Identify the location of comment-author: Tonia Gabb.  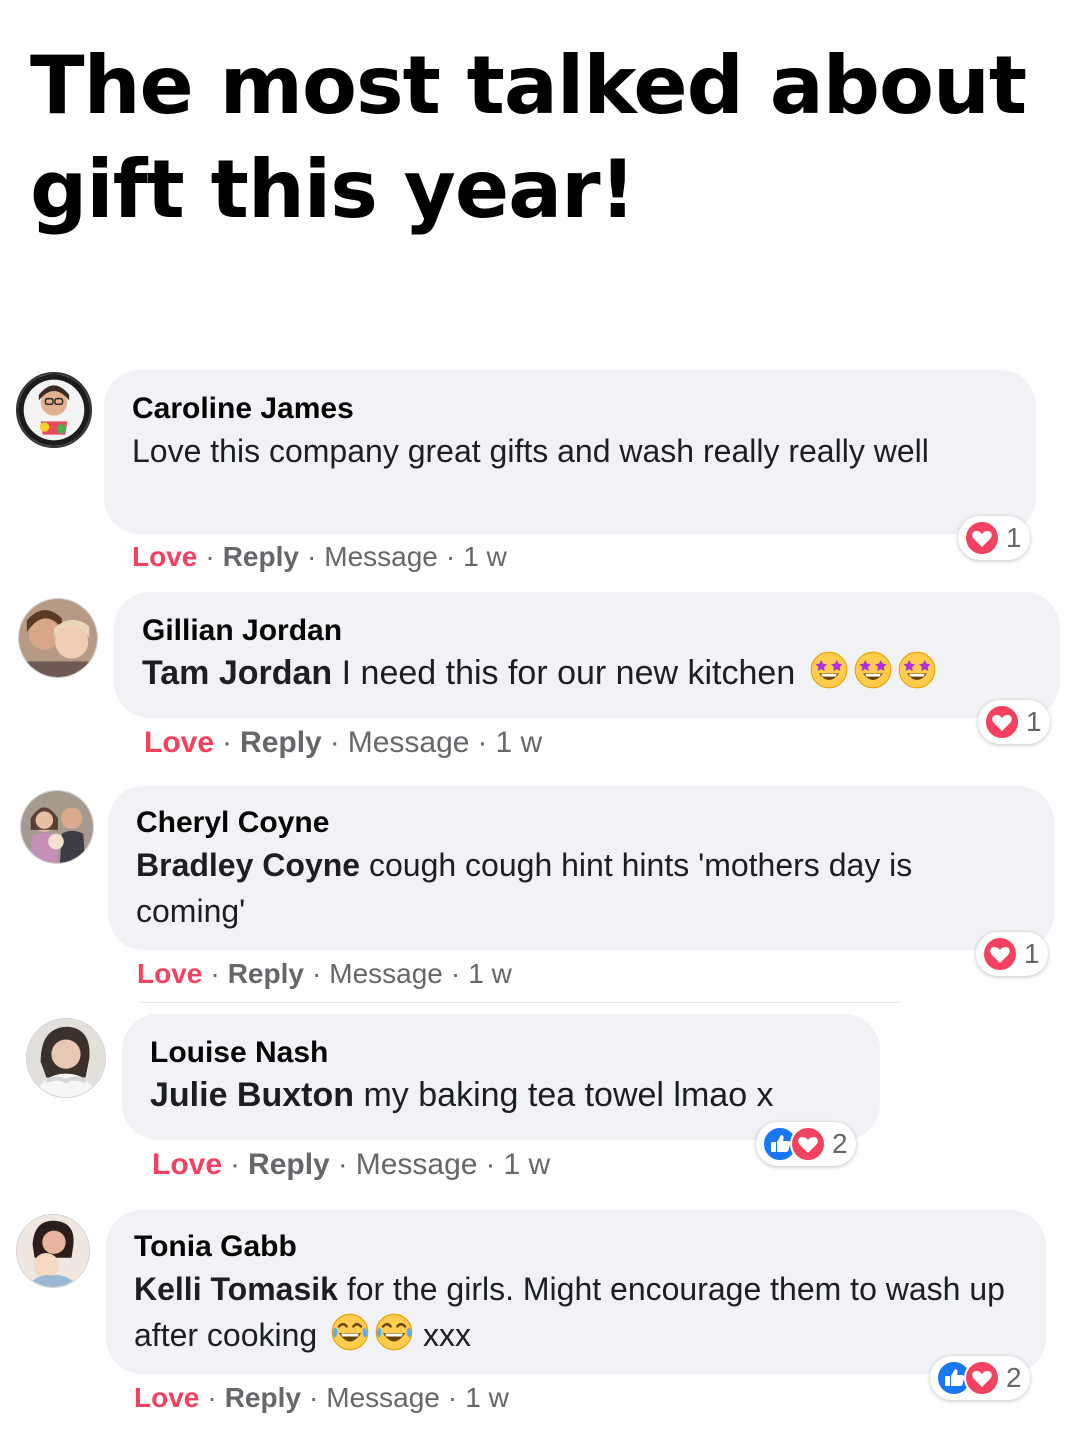
(576, 1247).